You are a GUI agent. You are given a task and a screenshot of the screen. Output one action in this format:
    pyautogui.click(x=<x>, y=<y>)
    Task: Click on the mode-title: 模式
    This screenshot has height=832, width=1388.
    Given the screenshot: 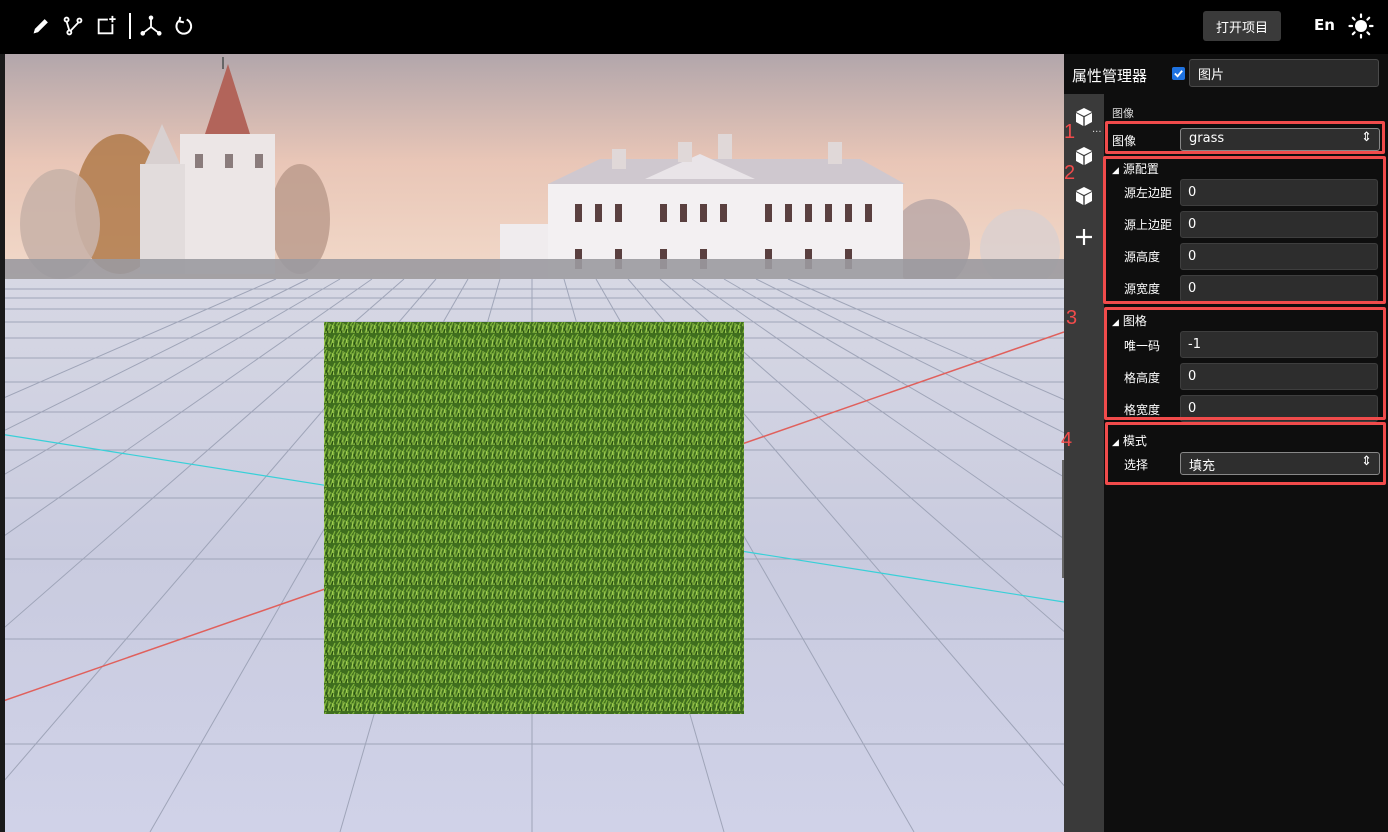 What is the action you would take?
    pyautogui.click(x=1134, y=441)
    